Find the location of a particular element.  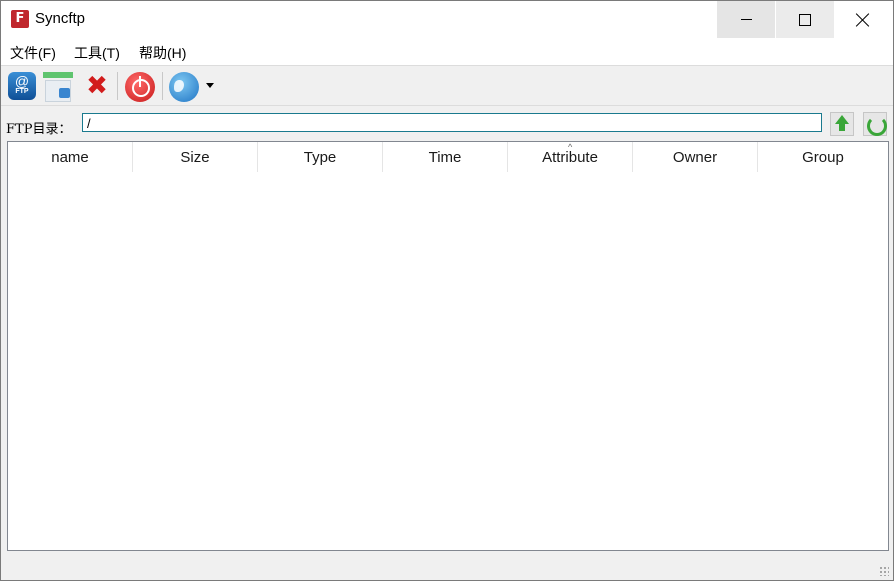

ftp-connect-icon: @ FTP is located at coordinates (22, 86).